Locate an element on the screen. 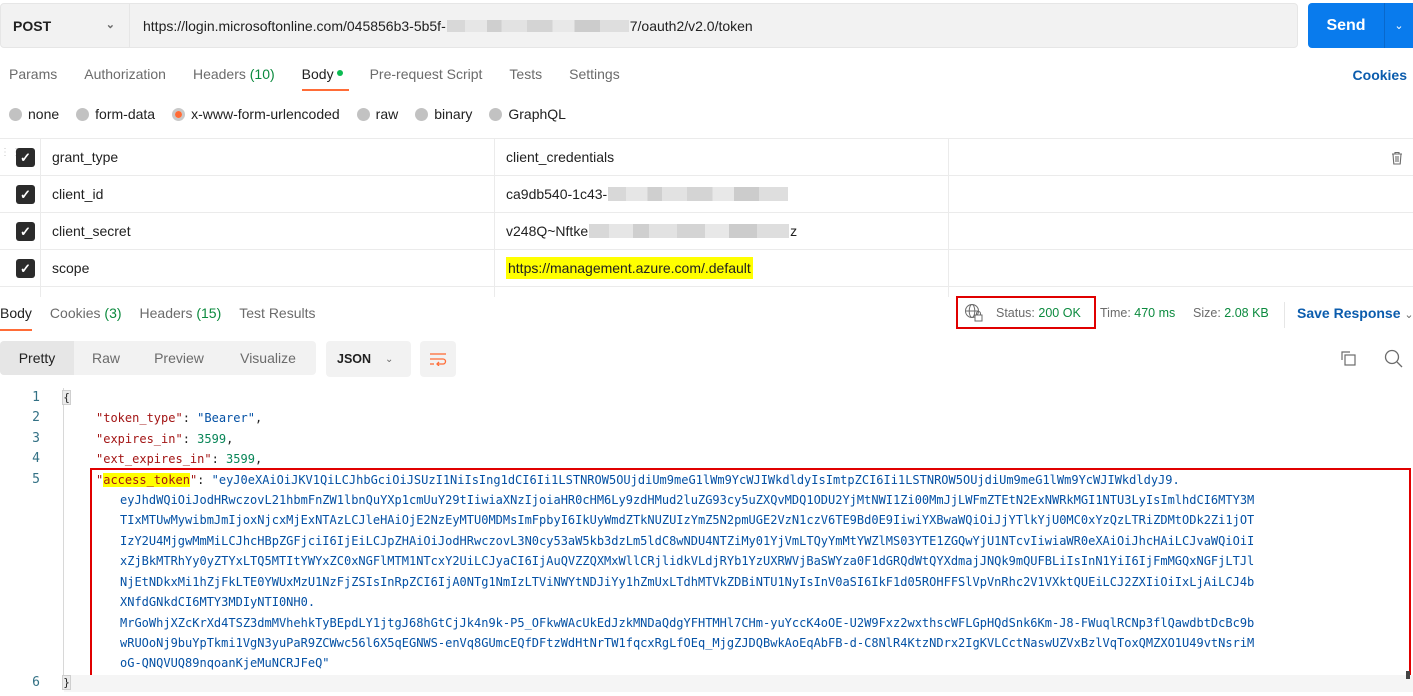 The image size is (1413, 696). view-label: Visualize is located at coordinates (268, 358).